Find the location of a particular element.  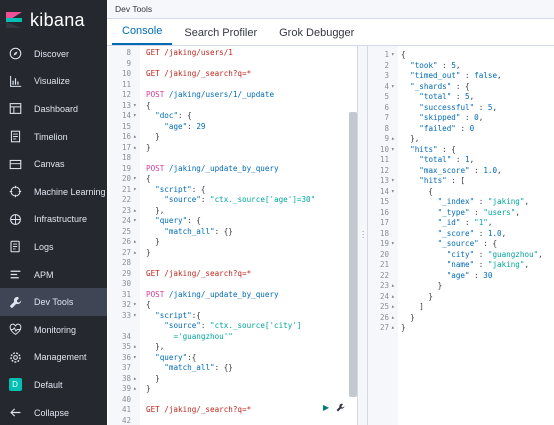

editor-code-line: "doc": { is located at coordinates (169, 115).